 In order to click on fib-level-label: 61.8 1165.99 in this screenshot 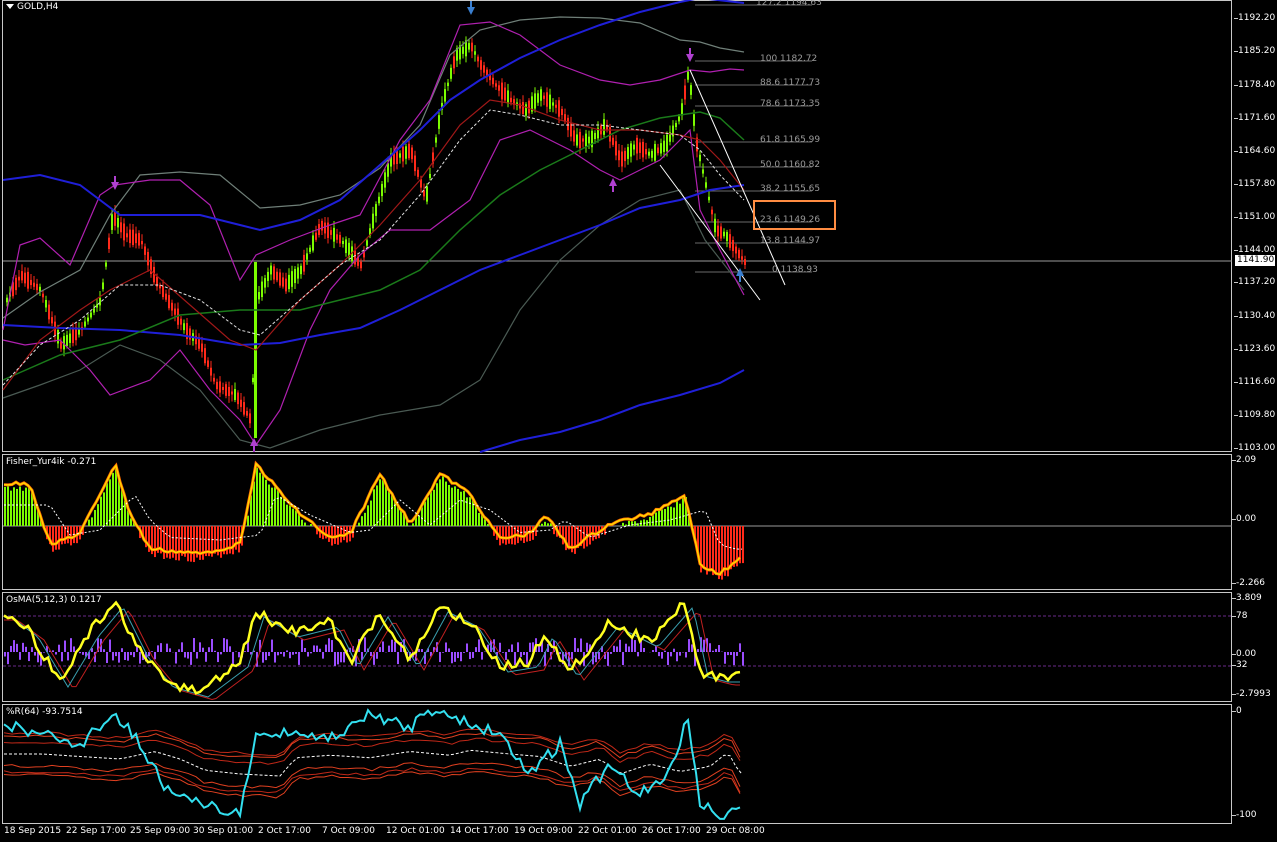, I will do `click(790, 140)`.